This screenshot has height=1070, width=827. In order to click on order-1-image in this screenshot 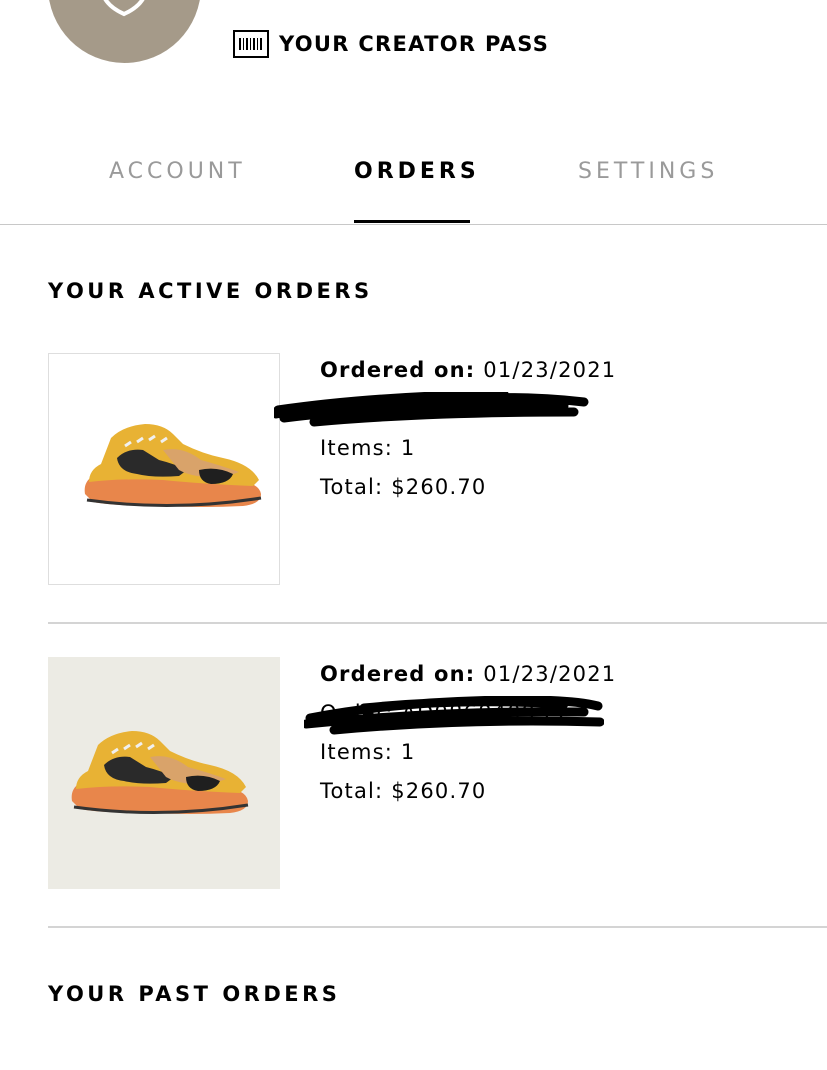, I will do `click(164, 469)`.